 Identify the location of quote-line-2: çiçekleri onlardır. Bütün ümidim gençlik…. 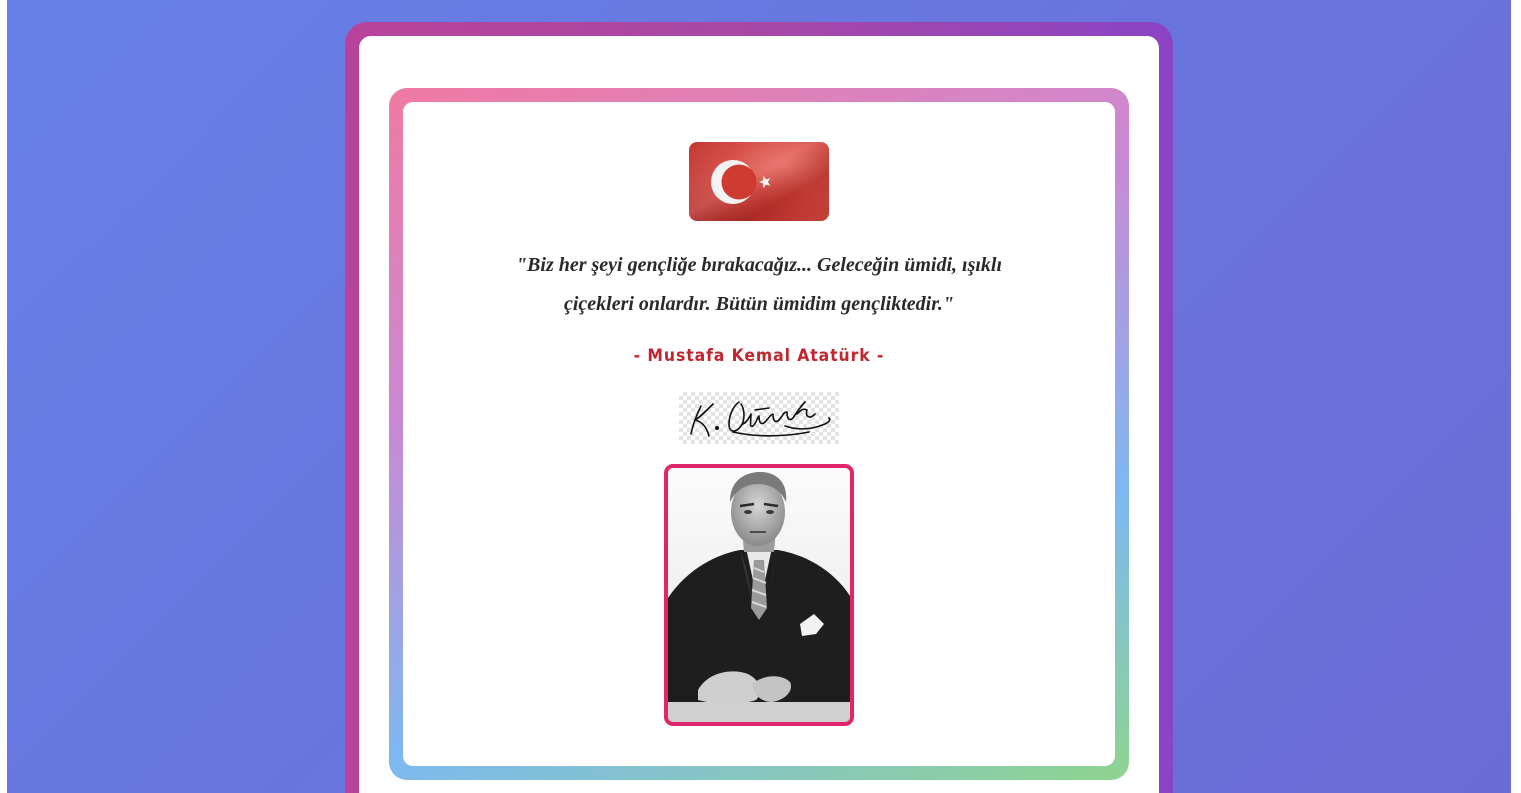
(759, 304).